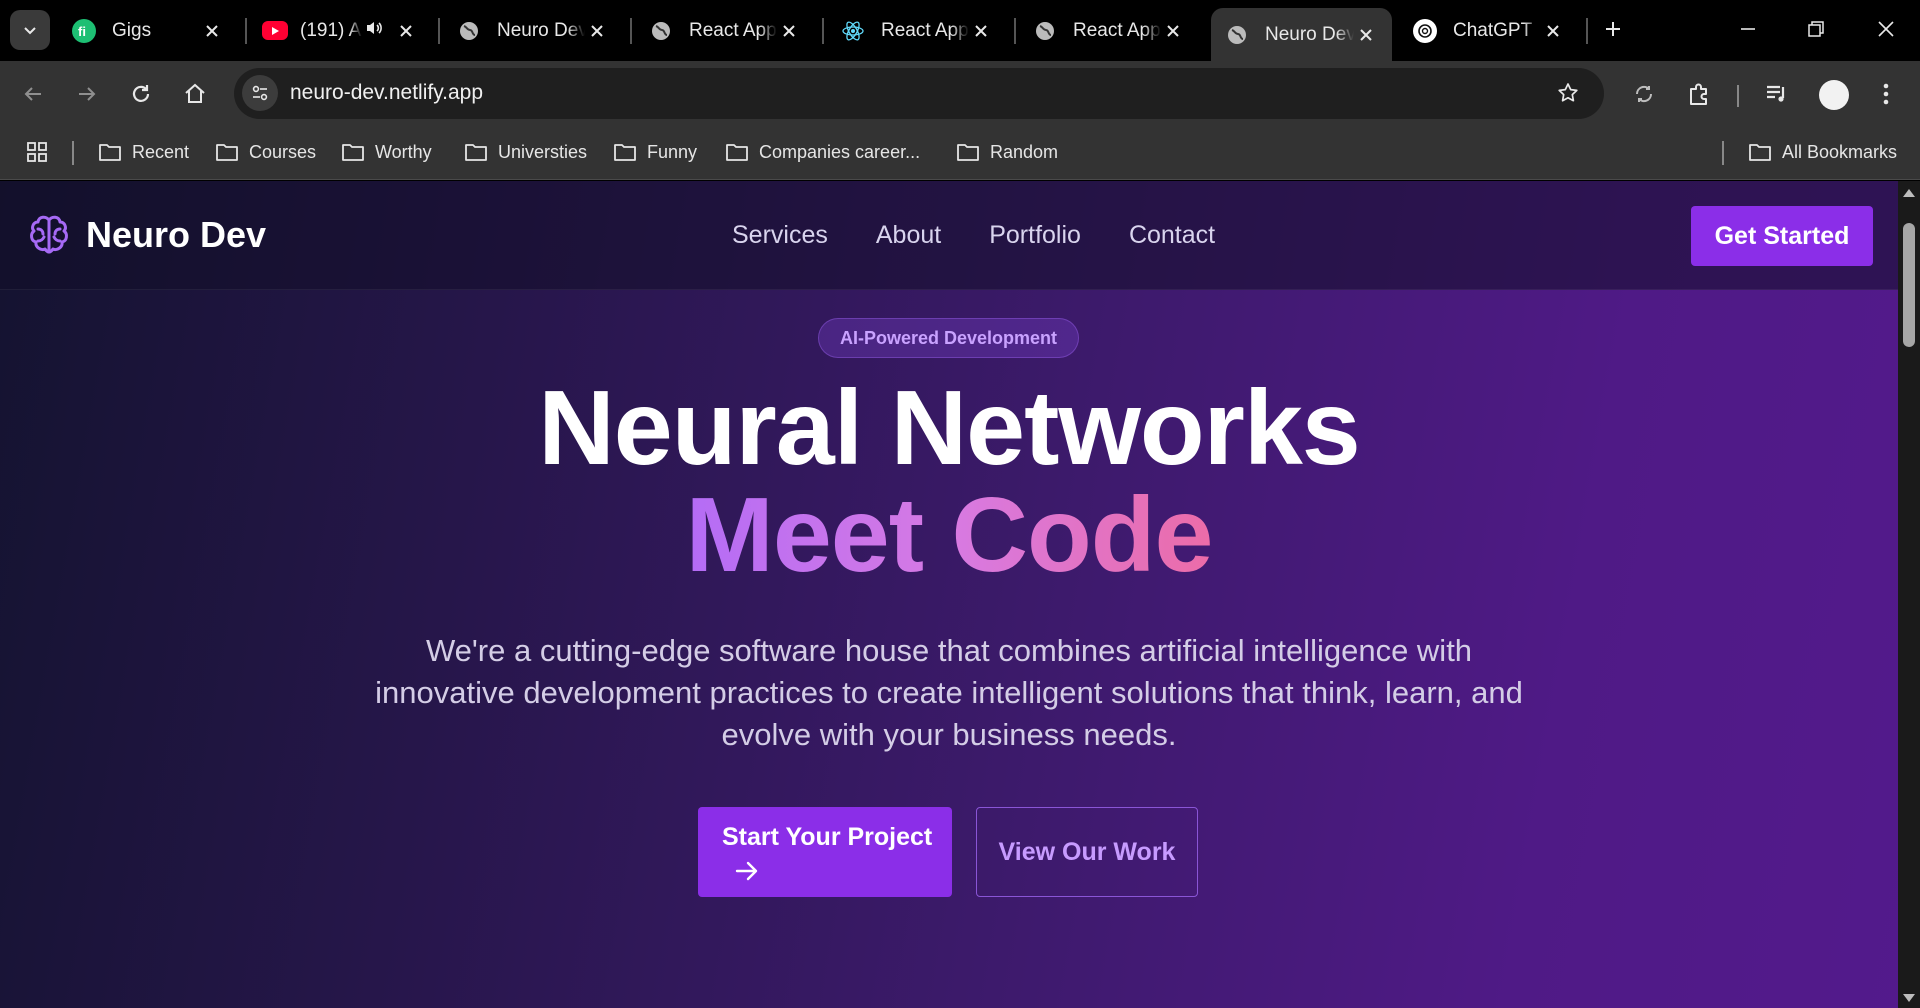 The width and height of the screenshot is (1920, 1008). I want to click on bookmark-folder-random: Random, so click(1007, 152).